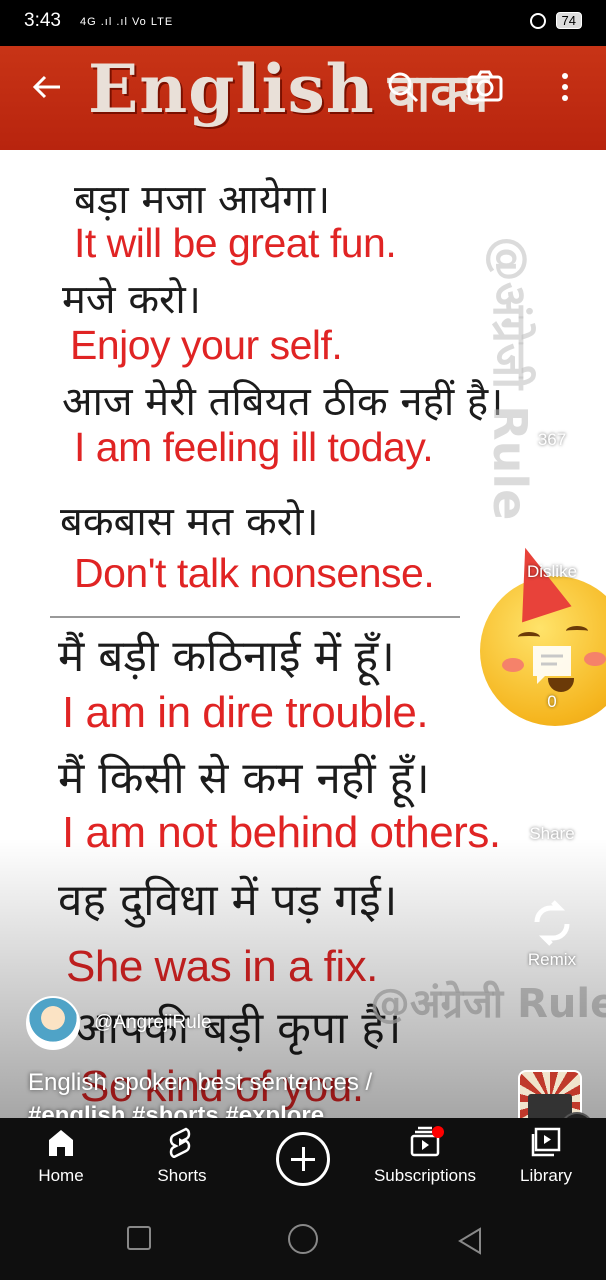 The image size is (606, 1280). Describe the element at coordinates (180, 1143) in the screenshot. I see `shorts-icon` at that location.